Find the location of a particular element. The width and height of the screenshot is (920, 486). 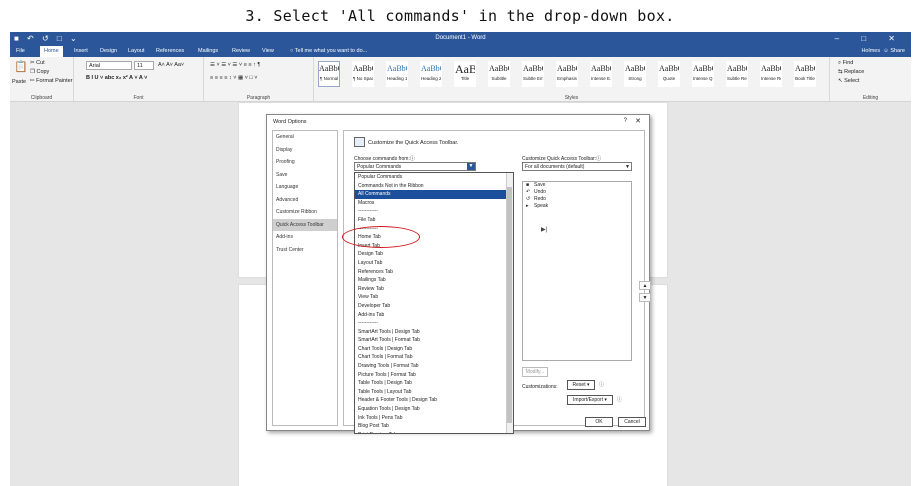

ok-button: OK is located at coordinates (599, 422).